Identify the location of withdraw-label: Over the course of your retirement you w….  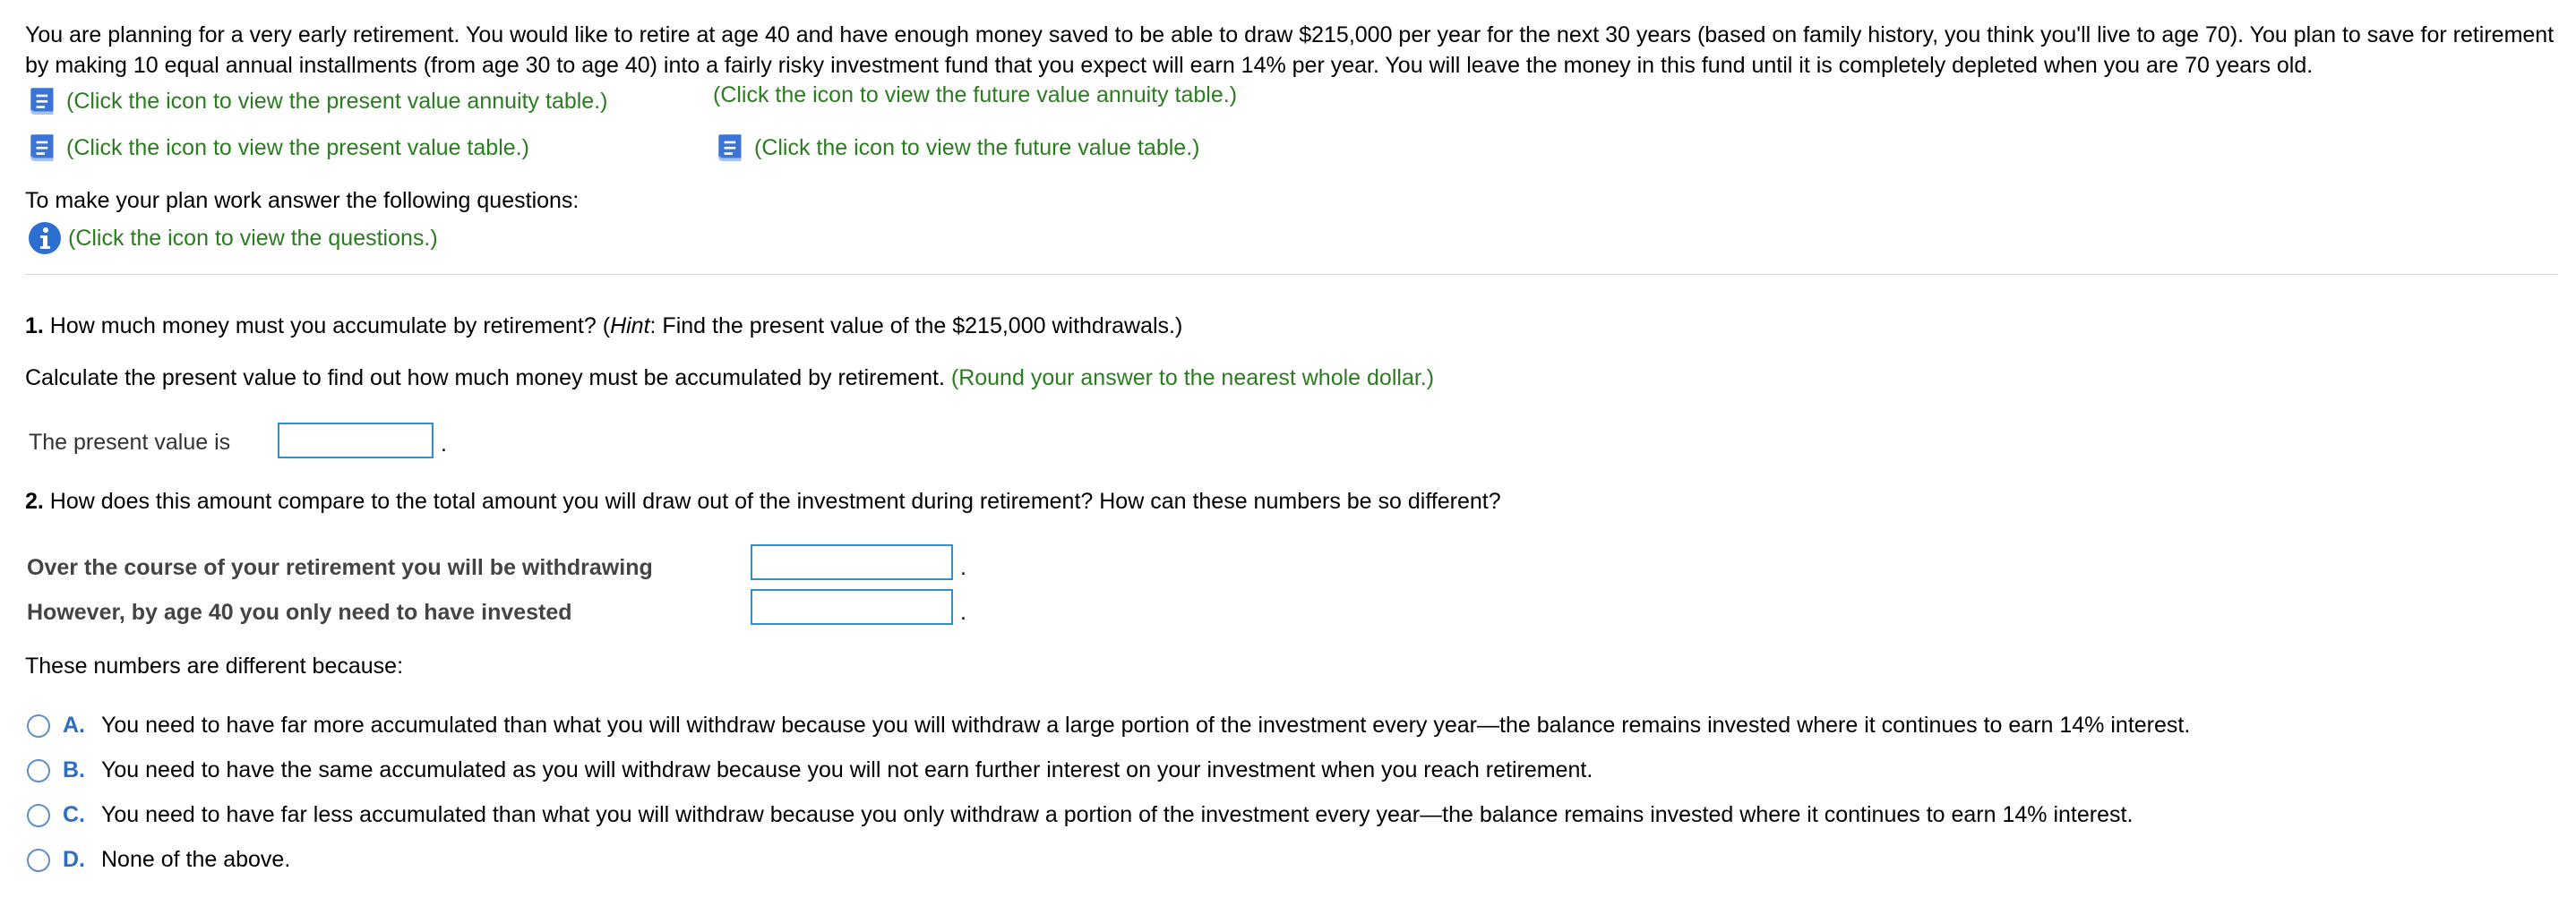
(340, 567).